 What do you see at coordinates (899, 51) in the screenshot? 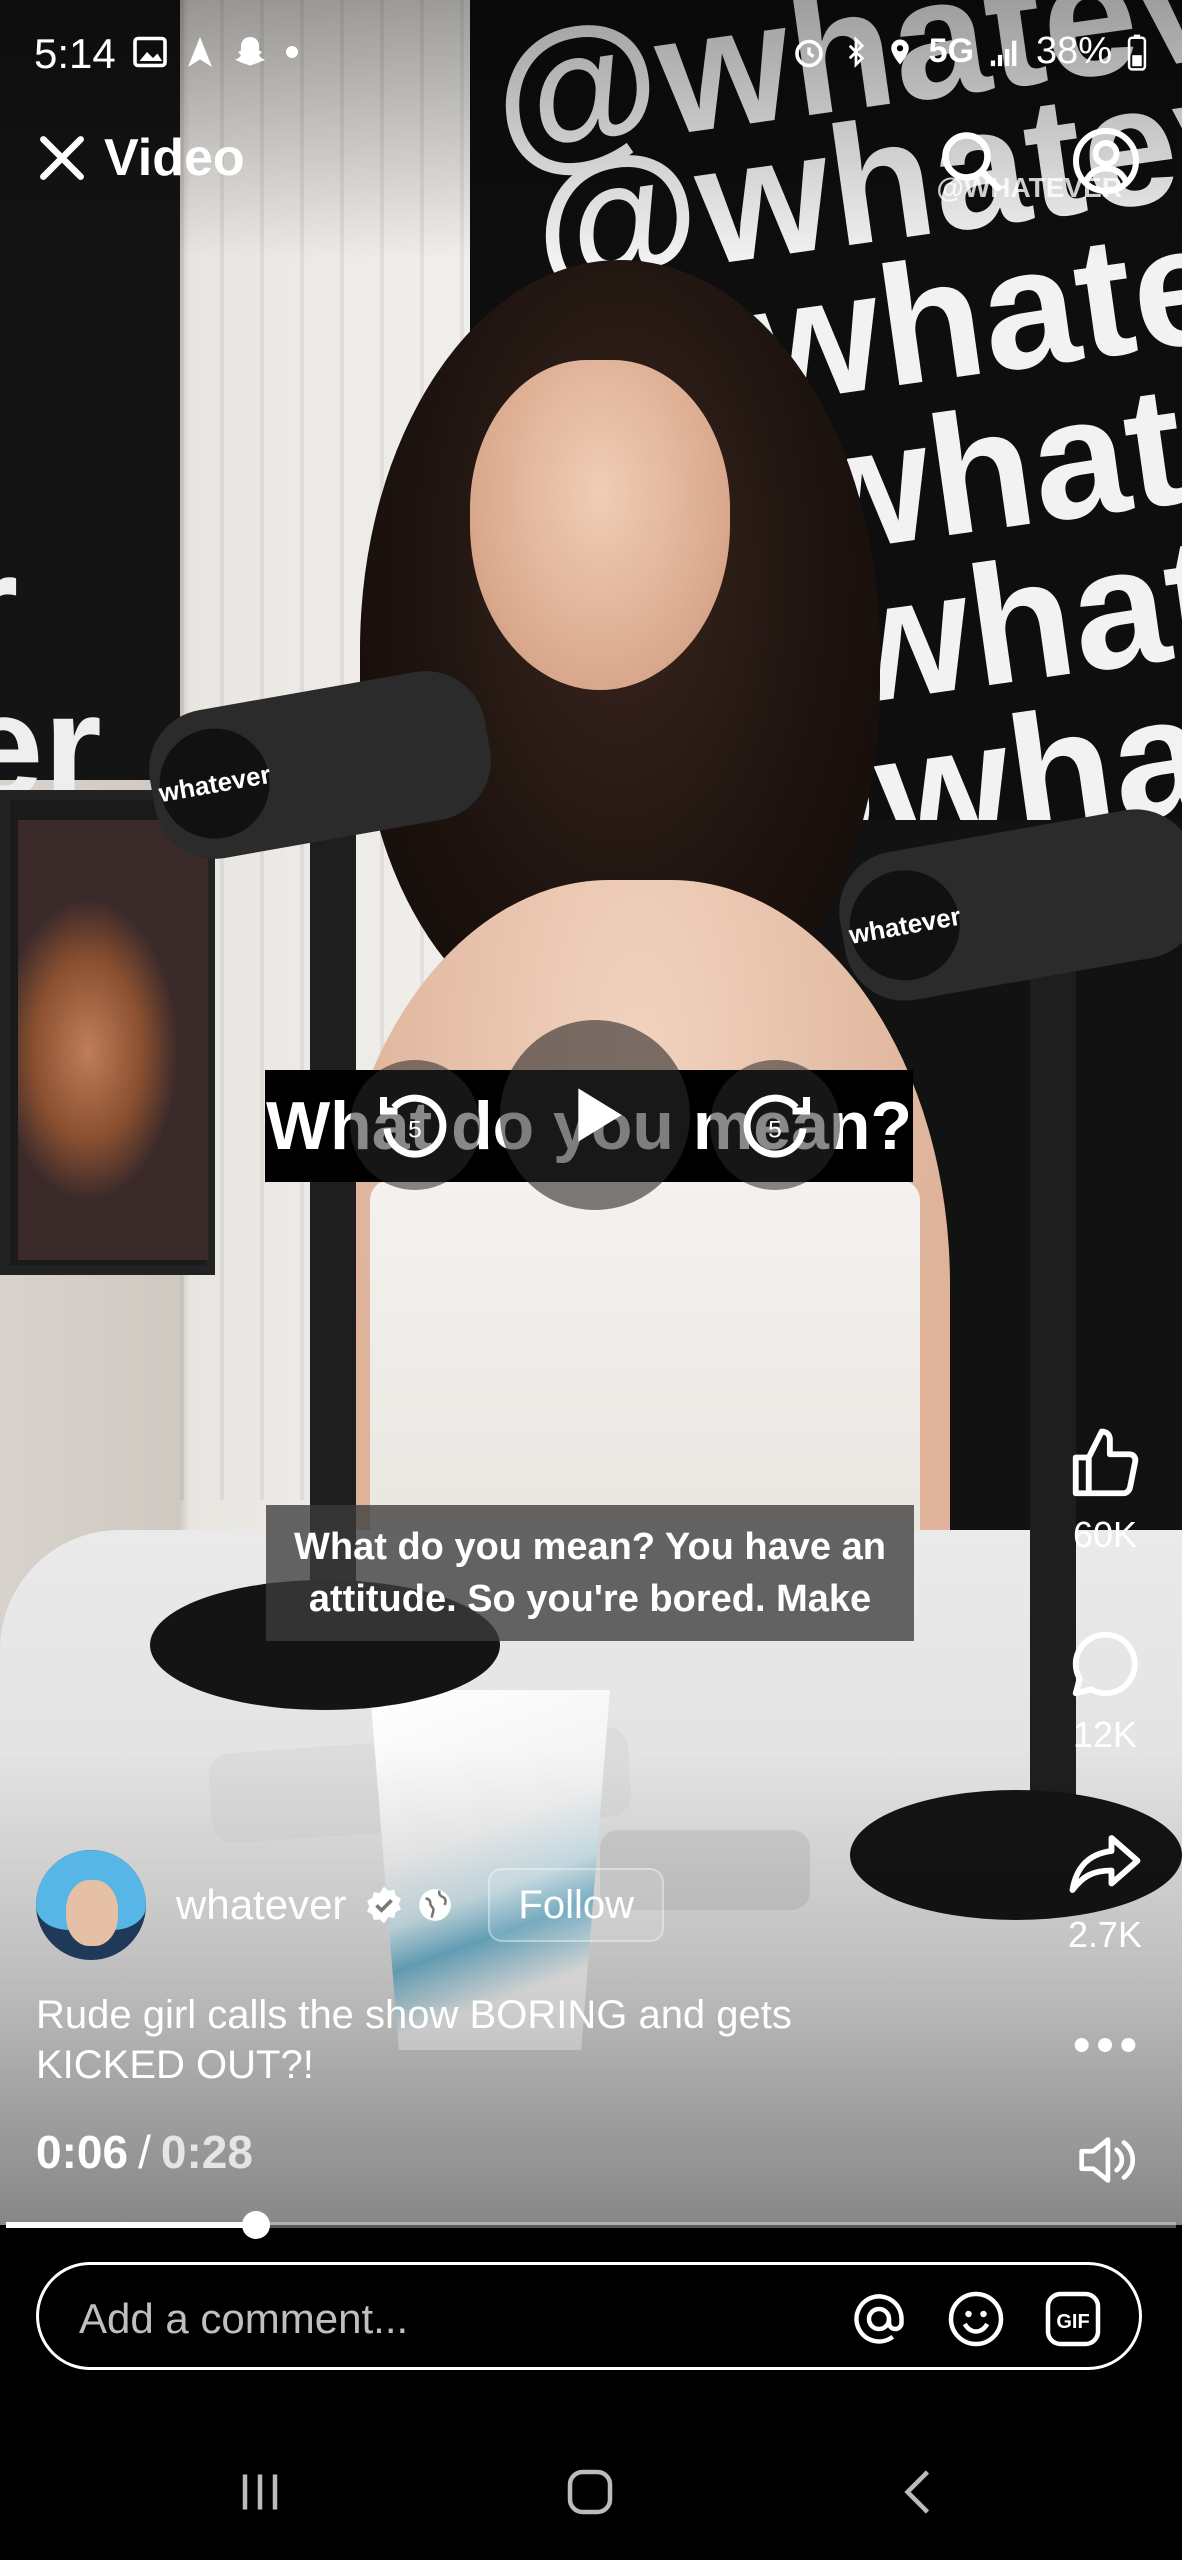
I see `location-icon` at bounding box center [899, 51].